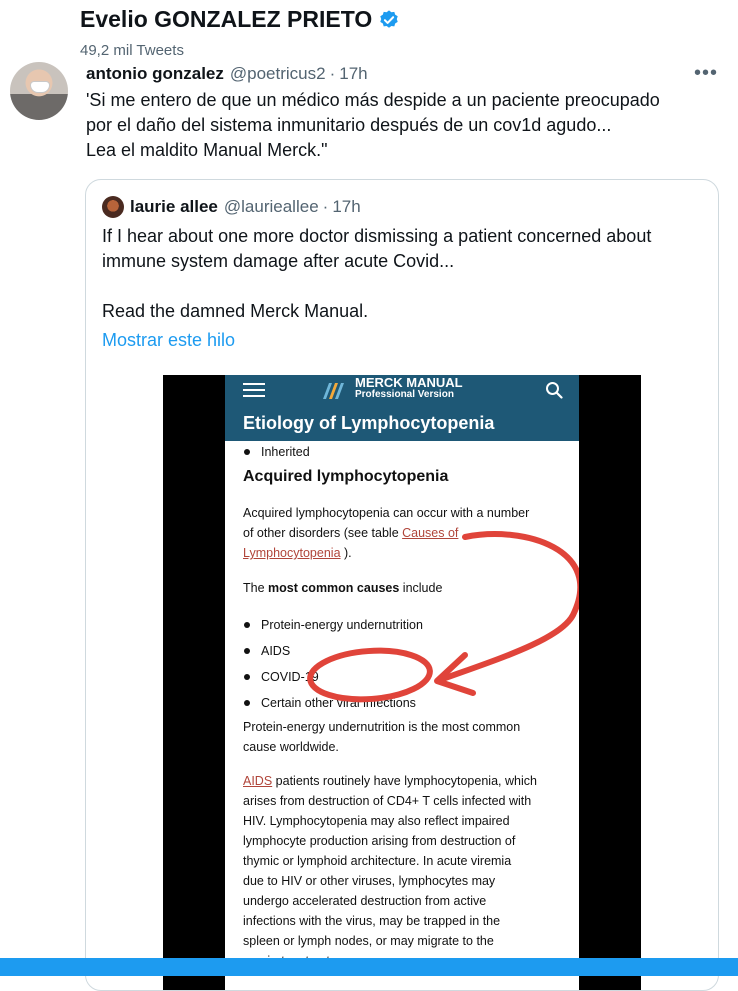 The height and width of the screenshot is (991, 738). What do you see at coordinates (346, 206) in the screenshot?
I see `quoted-time: 17h` at bounding box center [346, 206].